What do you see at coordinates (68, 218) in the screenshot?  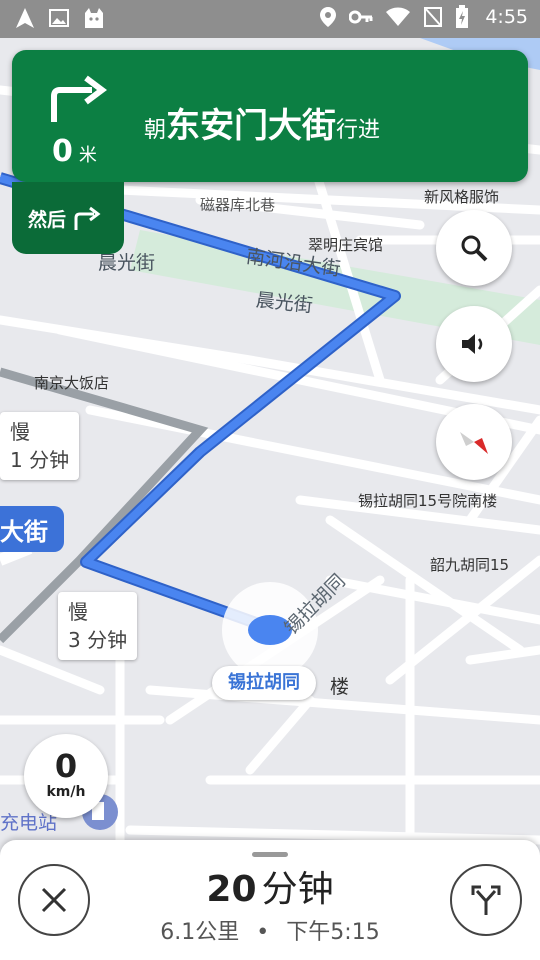 I see `then-maneuver: 然后` at bounding box center [68, 218].